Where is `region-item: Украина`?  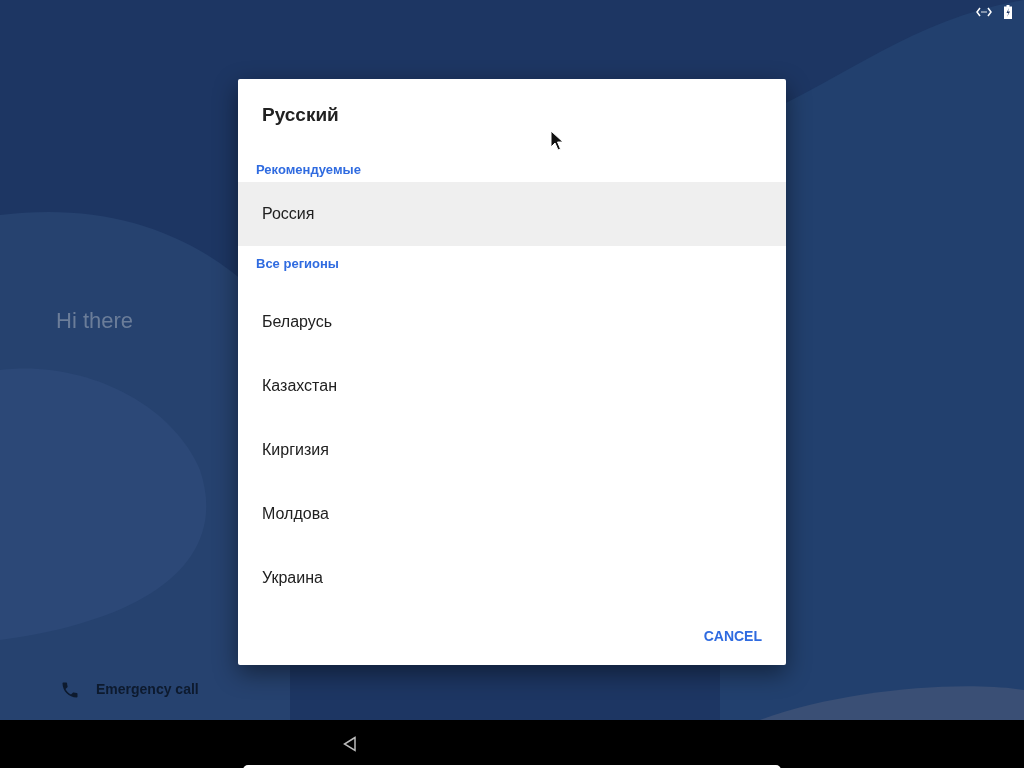
region-item: Украина is located at coordinates (512, 577).